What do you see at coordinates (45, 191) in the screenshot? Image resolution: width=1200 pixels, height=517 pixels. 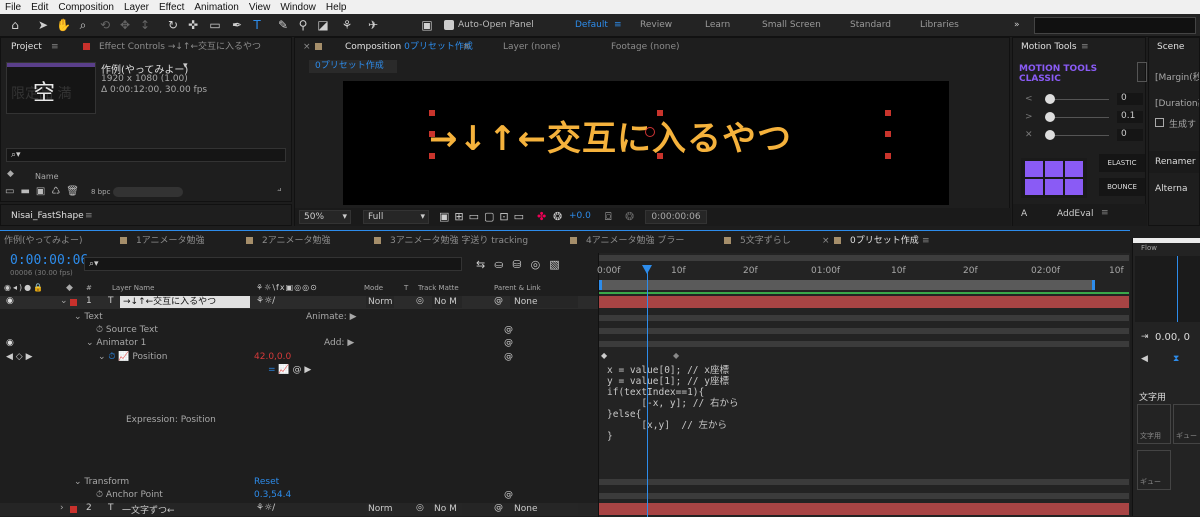 I see `project-footer-icons: ▭▬▣♺🗑` at bounding box center [45, 191].